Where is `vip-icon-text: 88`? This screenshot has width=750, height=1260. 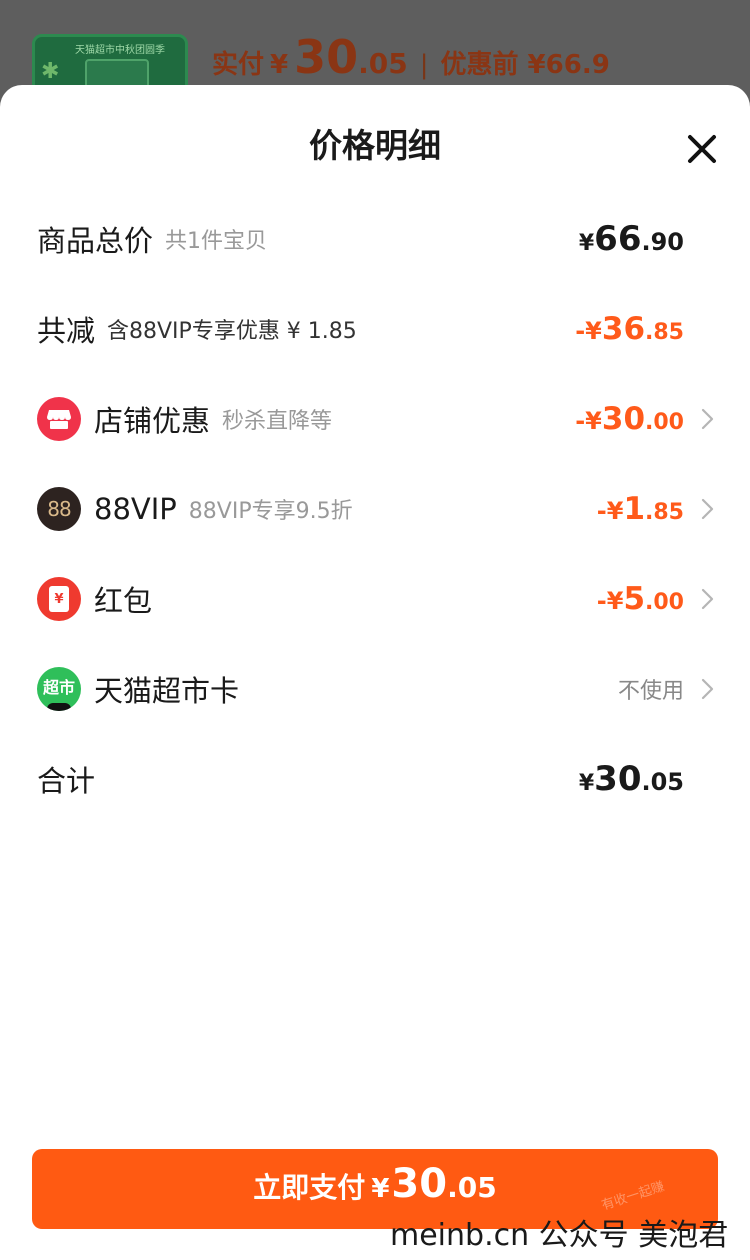 vip-icon-text: 88 is located at coordinates (59, 509).